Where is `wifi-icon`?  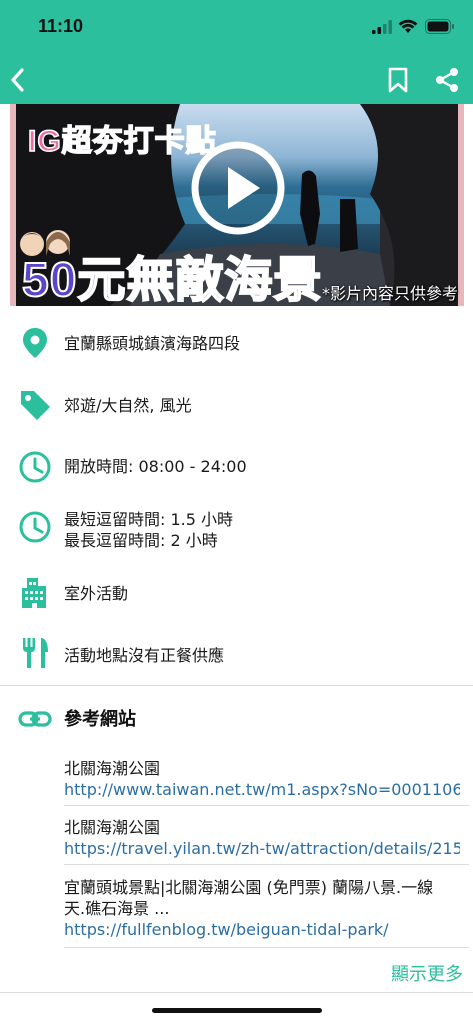 wifi-icon is located at coordinates (408, 26).